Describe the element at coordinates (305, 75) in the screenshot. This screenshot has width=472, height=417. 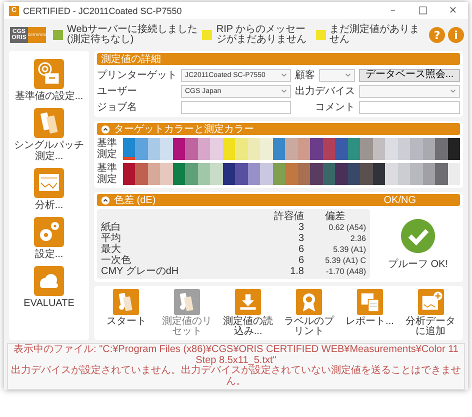
I see `field-label: 顧客` at that location.